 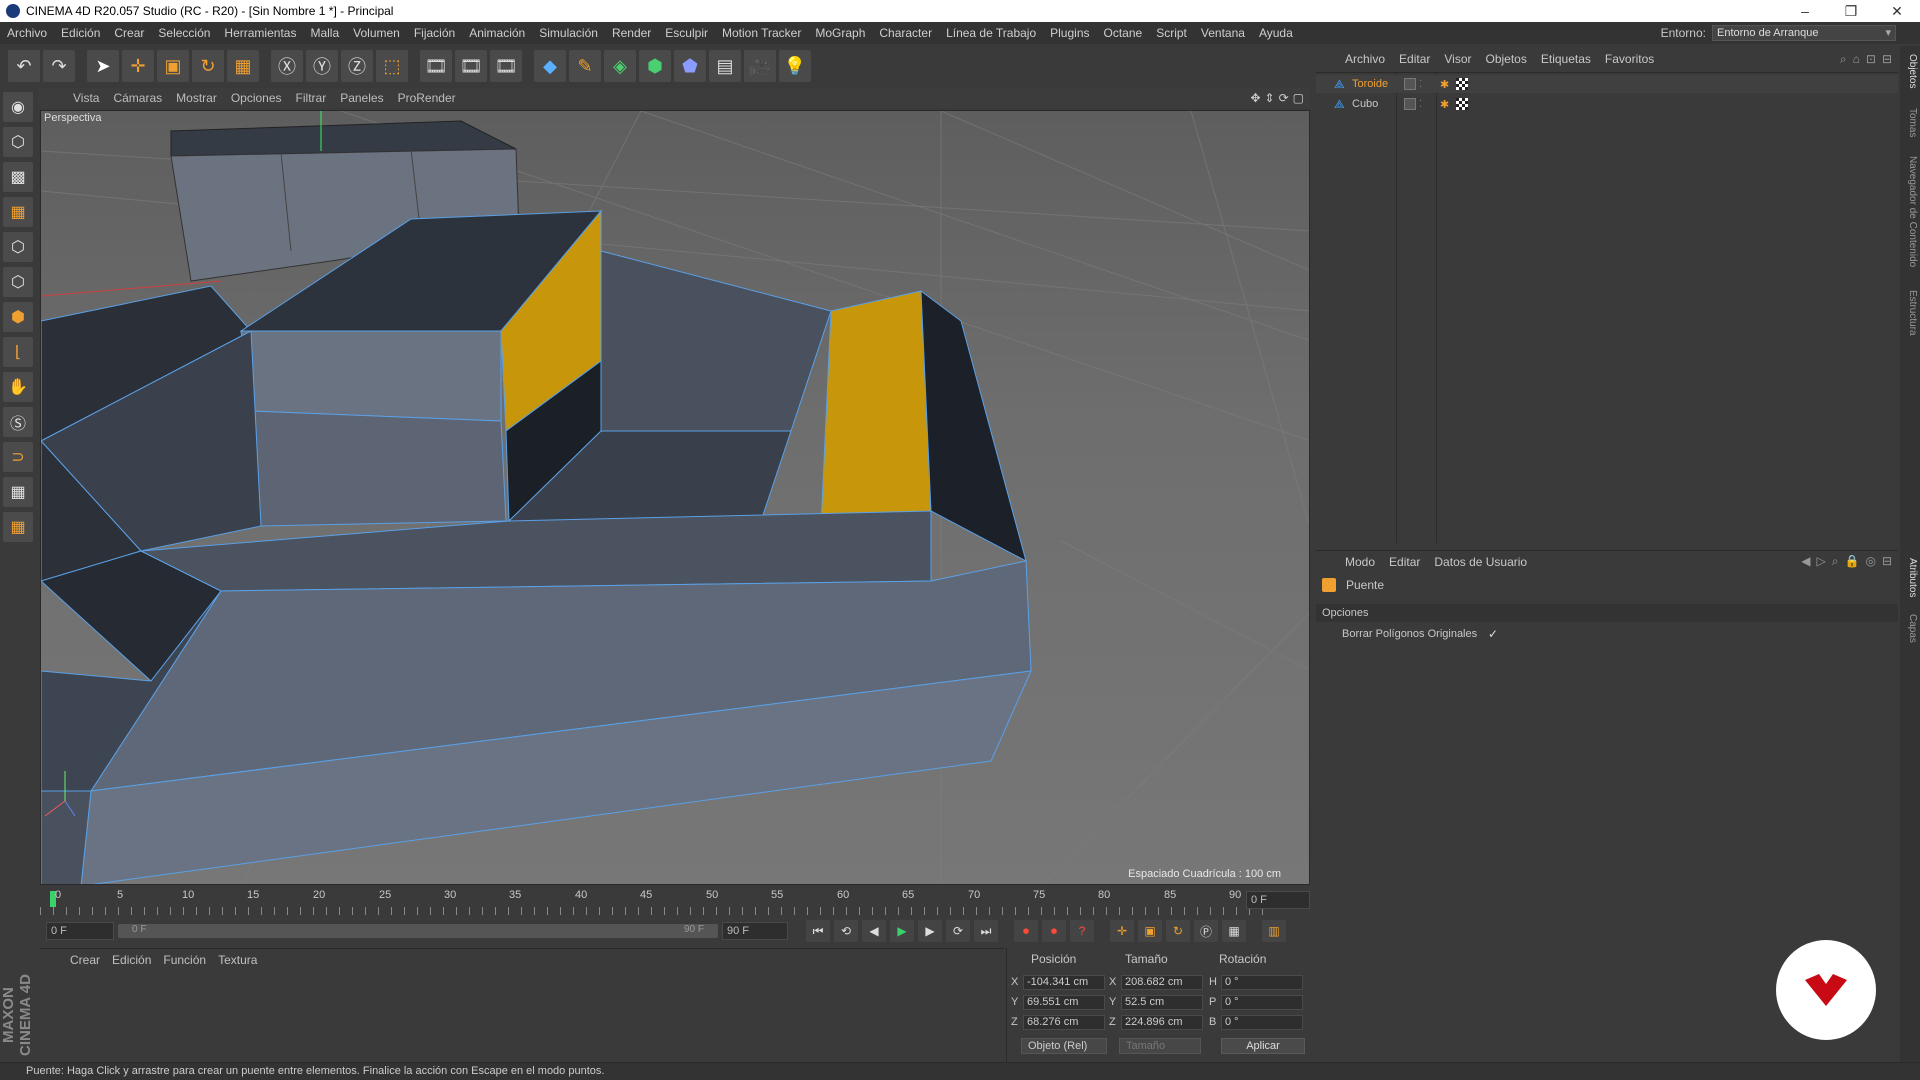 I want to click on texture-mode-icon: ▩, so click(x=18, y=177).